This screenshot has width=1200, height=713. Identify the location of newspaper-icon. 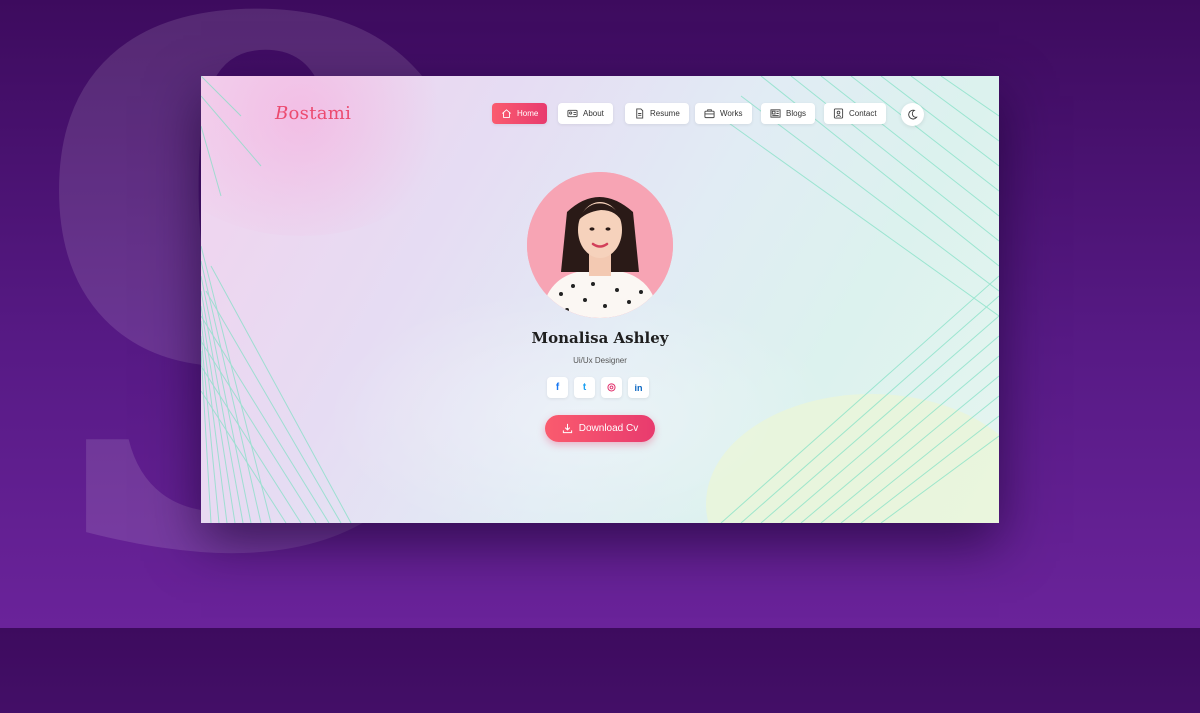
(775, 113).